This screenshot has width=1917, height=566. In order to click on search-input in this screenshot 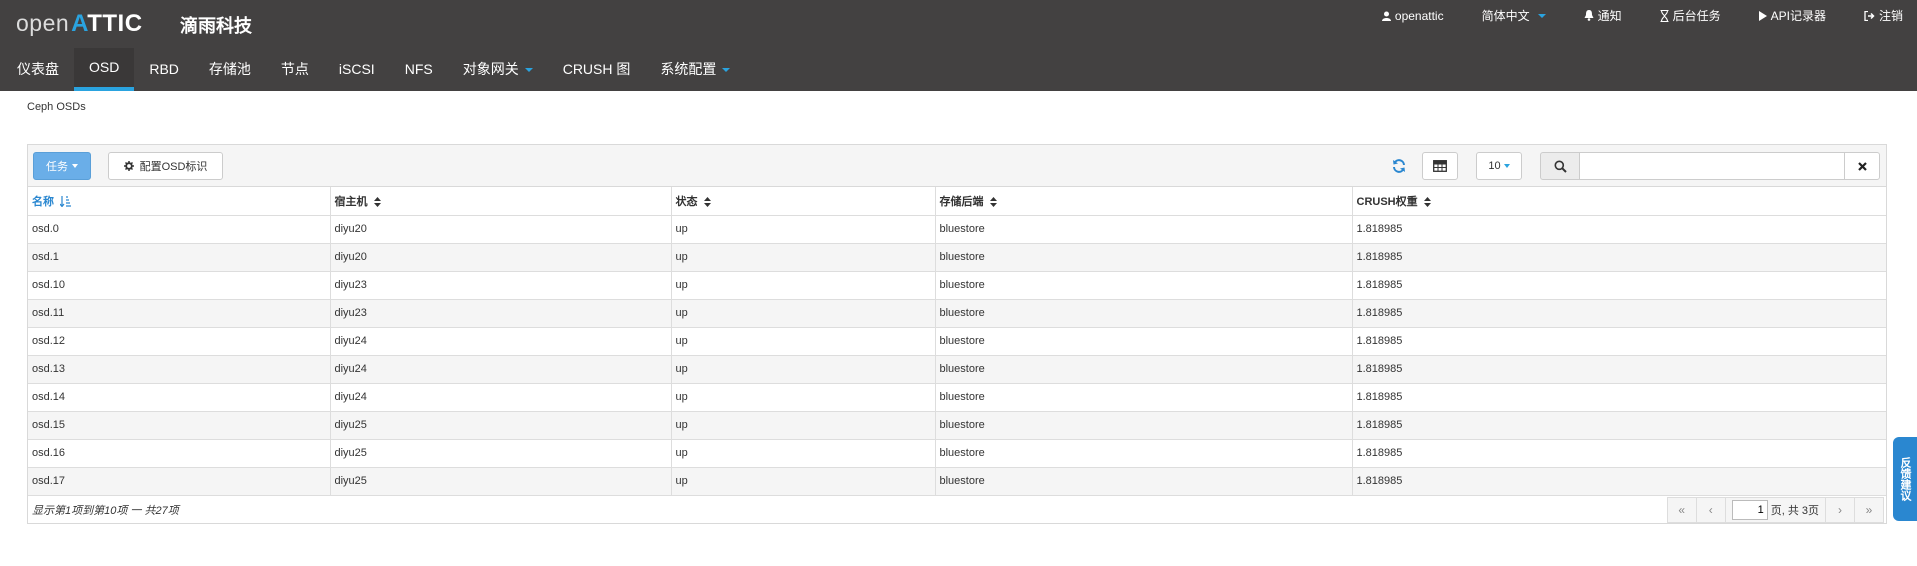, I will do `click(1712, 166)`.